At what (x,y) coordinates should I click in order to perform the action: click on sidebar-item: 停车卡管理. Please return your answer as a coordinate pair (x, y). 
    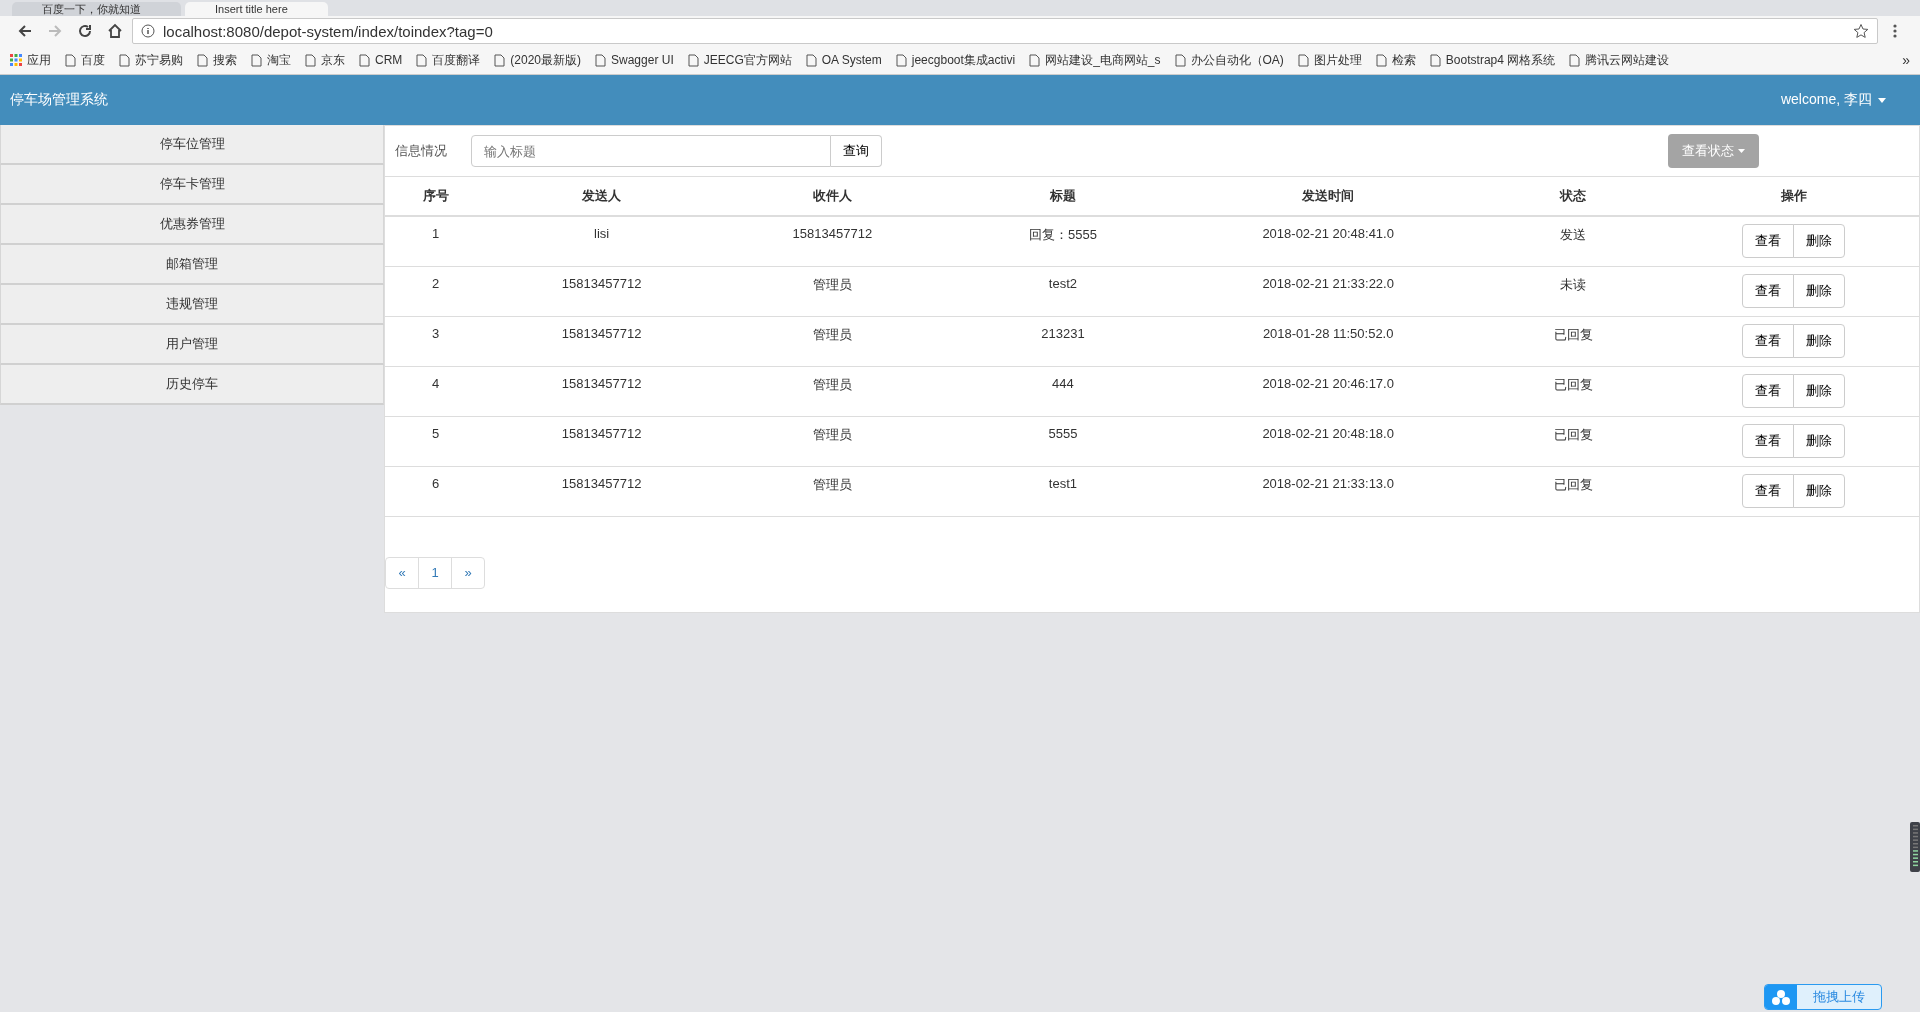
    Looking at the image, I should click on (192, 185).